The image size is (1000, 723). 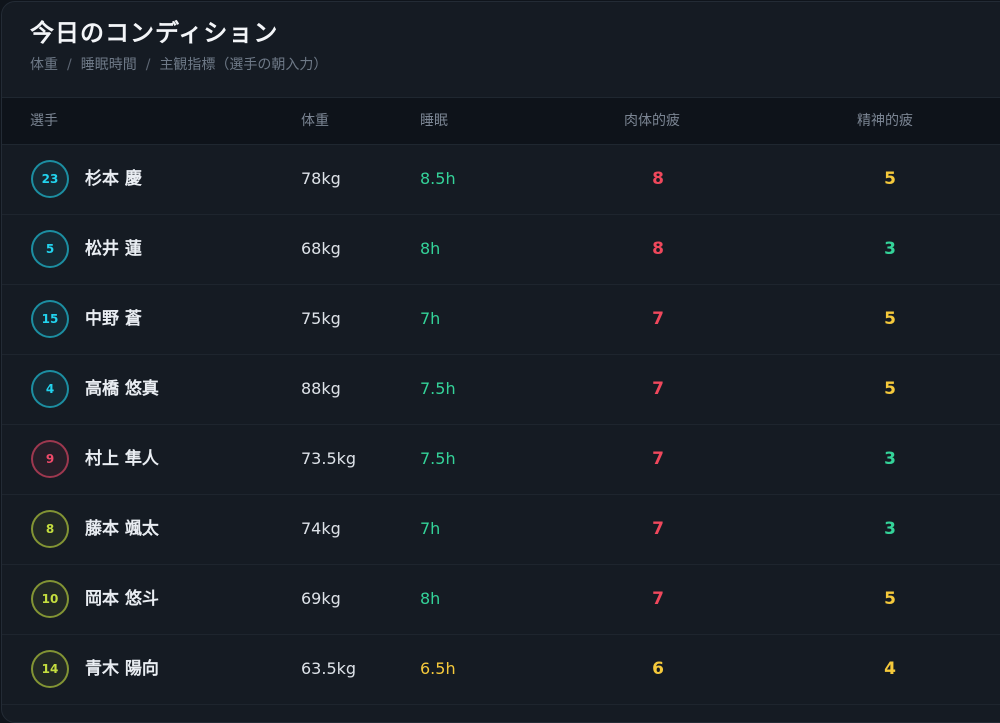 What do you see at coordinates (501, 179) in the screenshot?
I see `table-row: 23 杉本 慶 78kg 8.5h 8 5` at bounding box center [501, 179].